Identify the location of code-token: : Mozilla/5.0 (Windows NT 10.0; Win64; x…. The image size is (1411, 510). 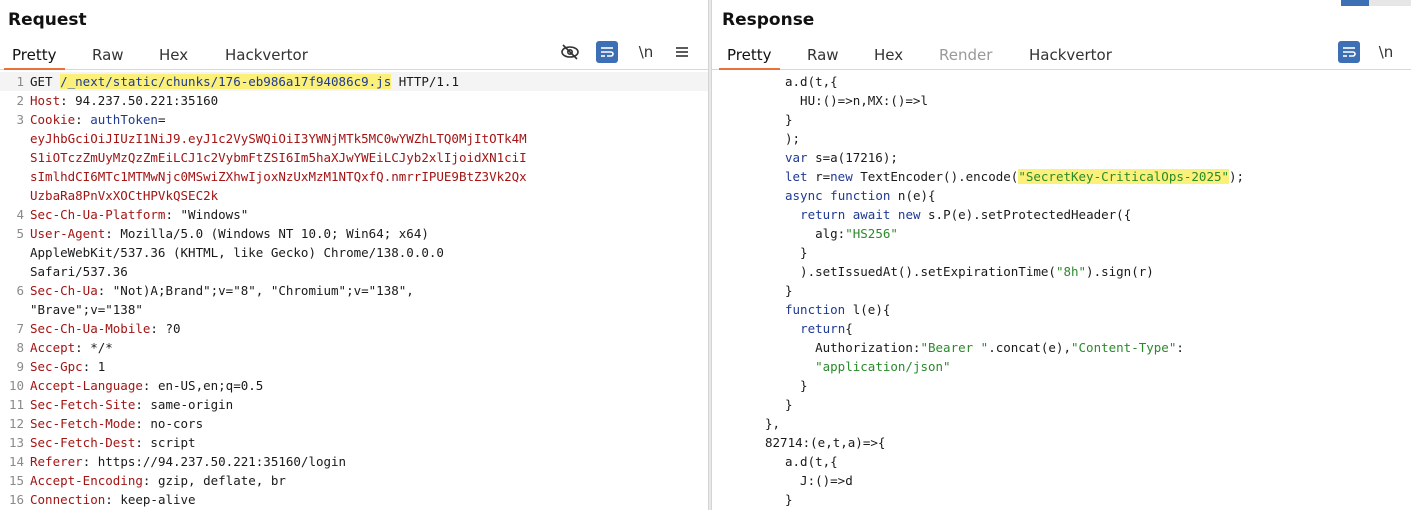
(267, 233).